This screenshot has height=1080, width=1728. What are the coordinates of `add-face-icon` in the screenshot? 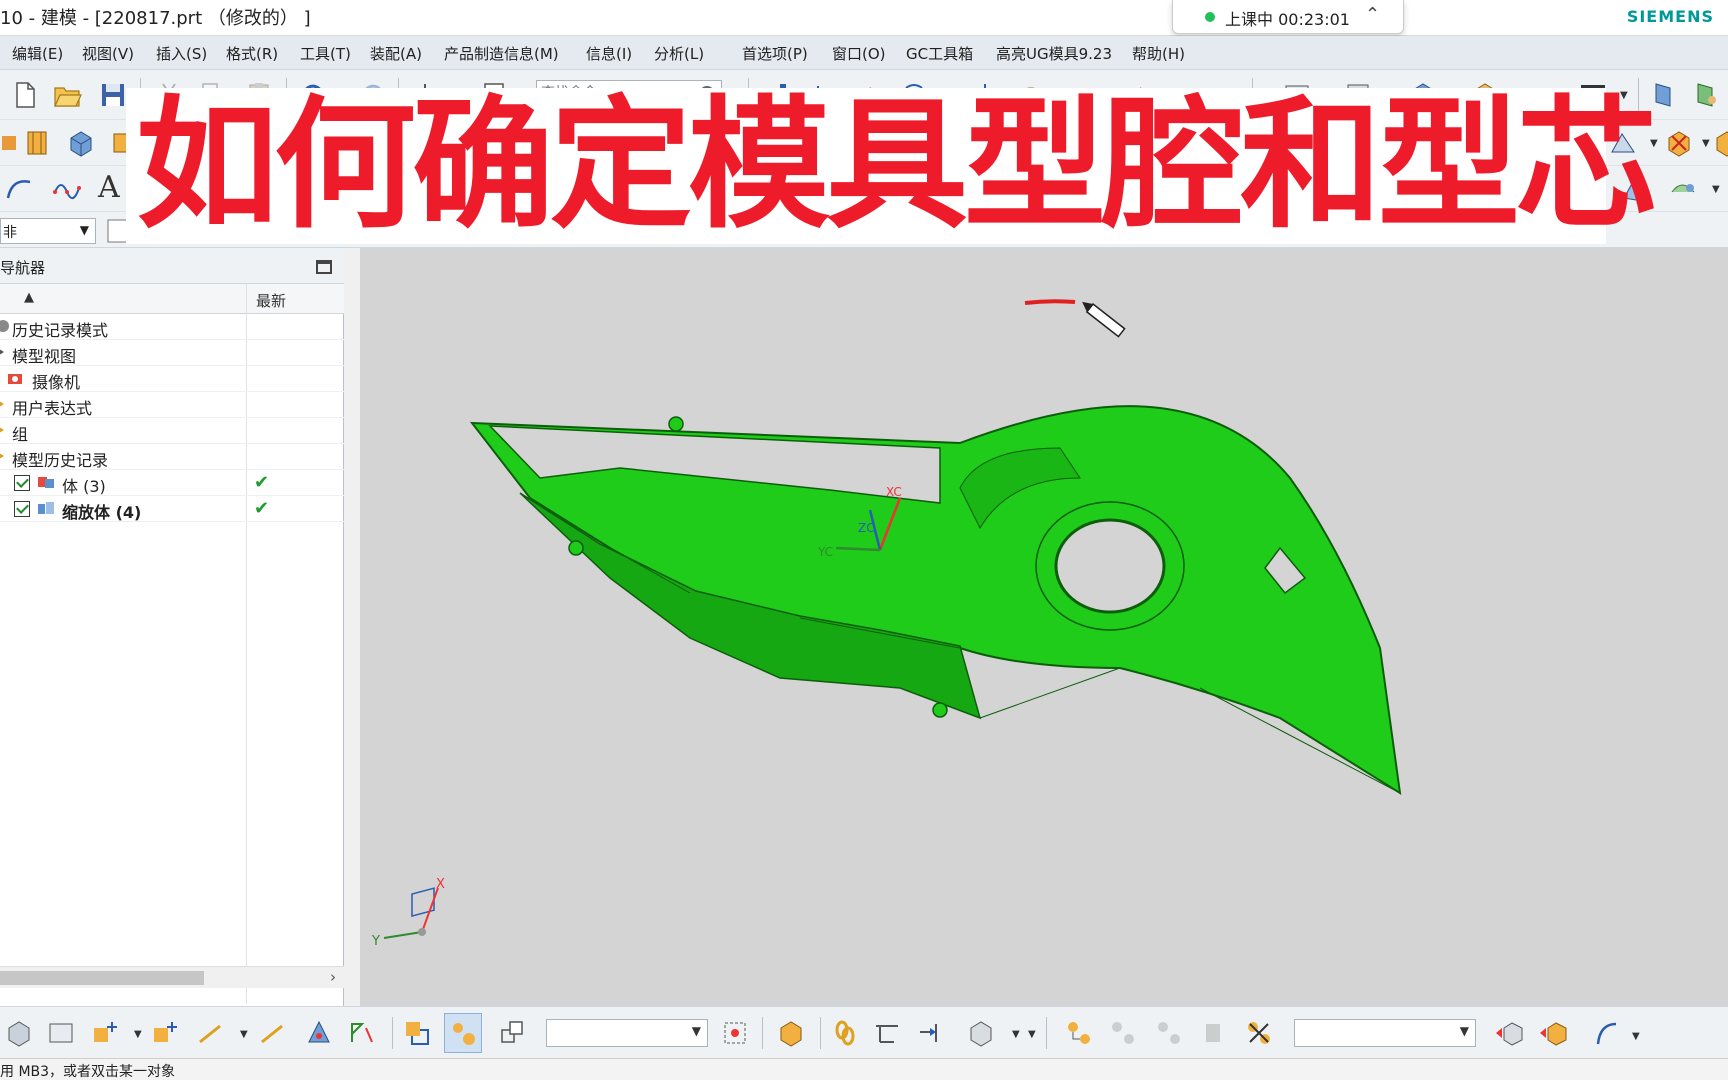 It's located at (165, 1033).